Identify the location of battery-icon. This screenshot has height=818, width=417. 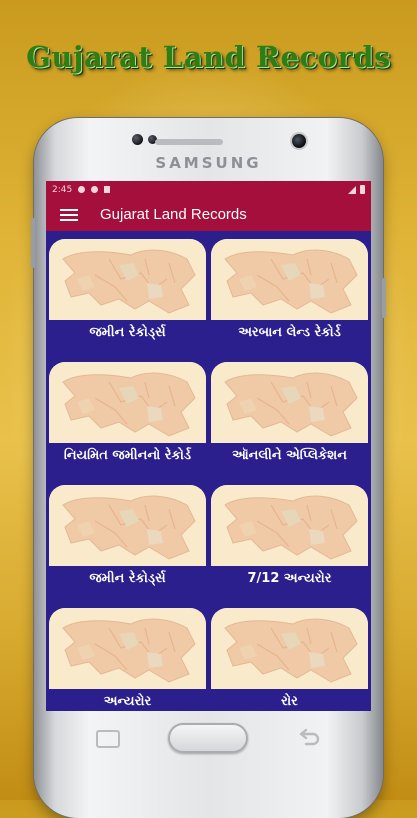
(362, 189).